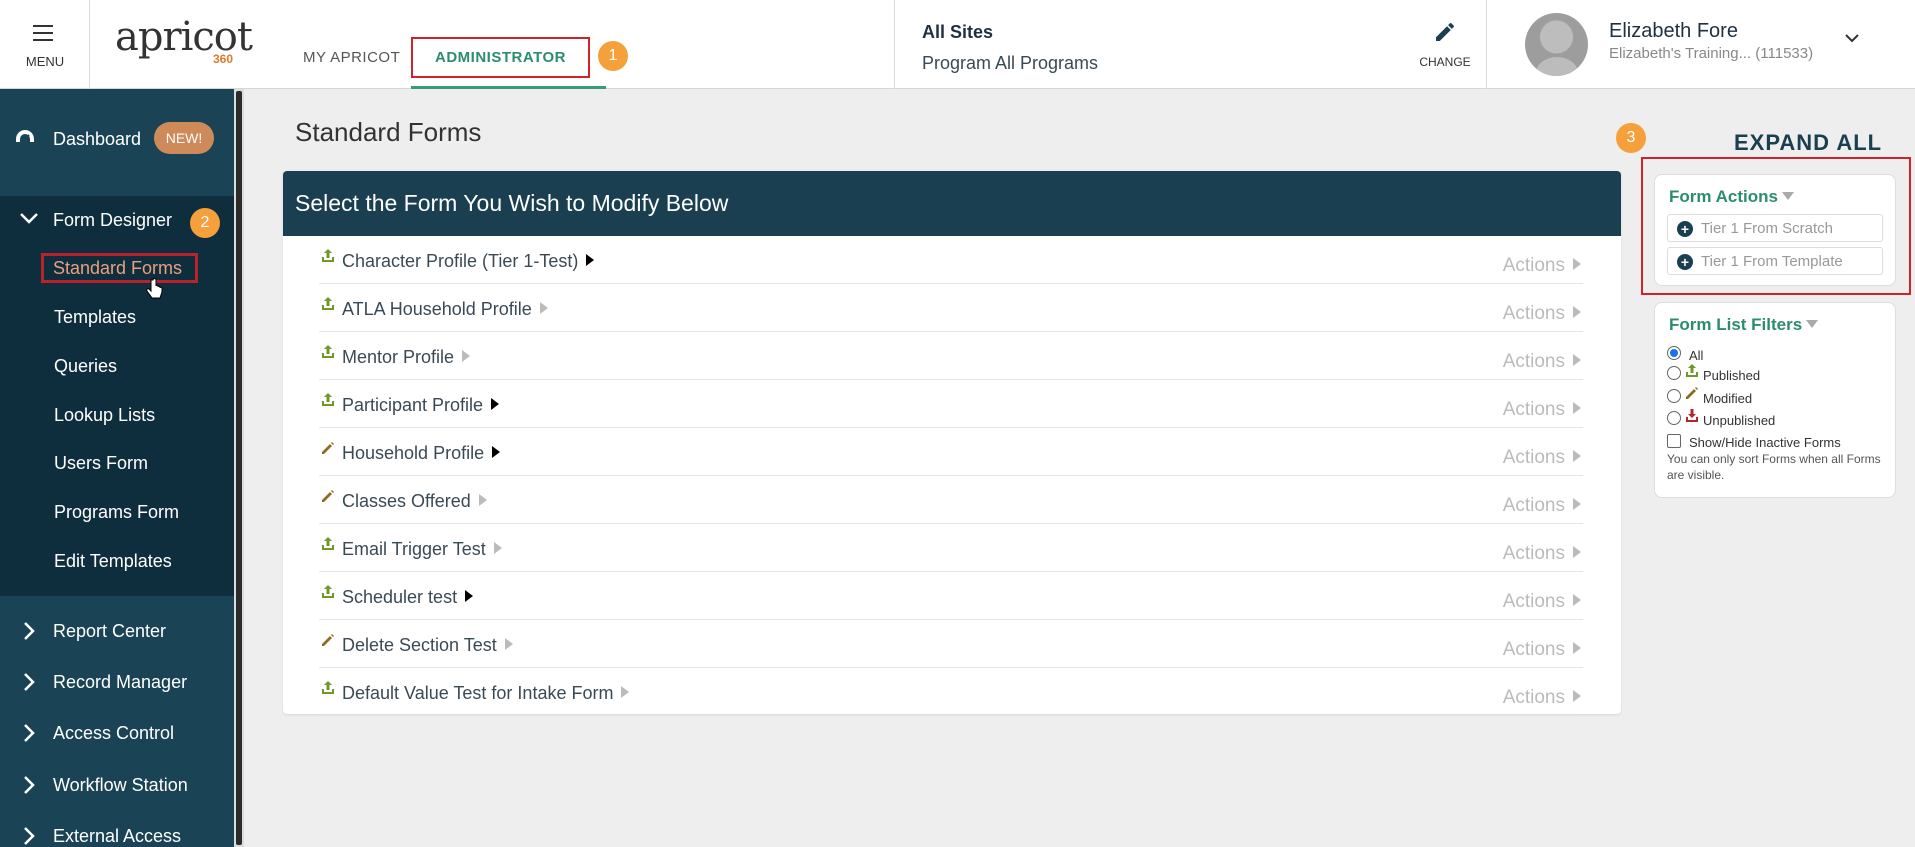 The height and width of the screenshot is (847, 1915). I want to click on form-name-text: Scheduler test, so click(400, 597).